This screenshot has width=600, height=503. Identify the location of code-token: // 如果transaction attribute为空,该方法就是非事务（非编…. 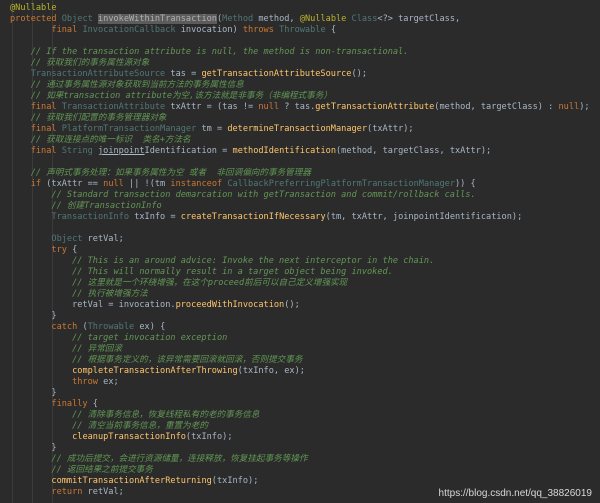
(171, 96).